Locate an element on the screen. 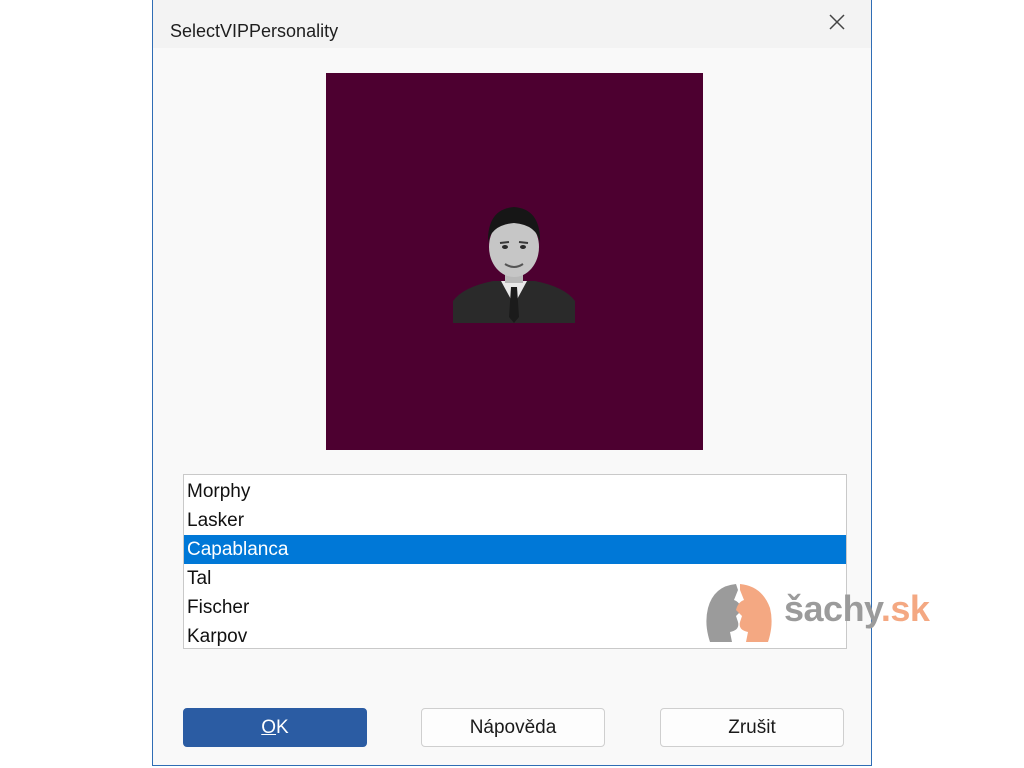 The width and height of the screenshot is (1024, 768). help-button: Nápověda is located at coordinates (513, 727).